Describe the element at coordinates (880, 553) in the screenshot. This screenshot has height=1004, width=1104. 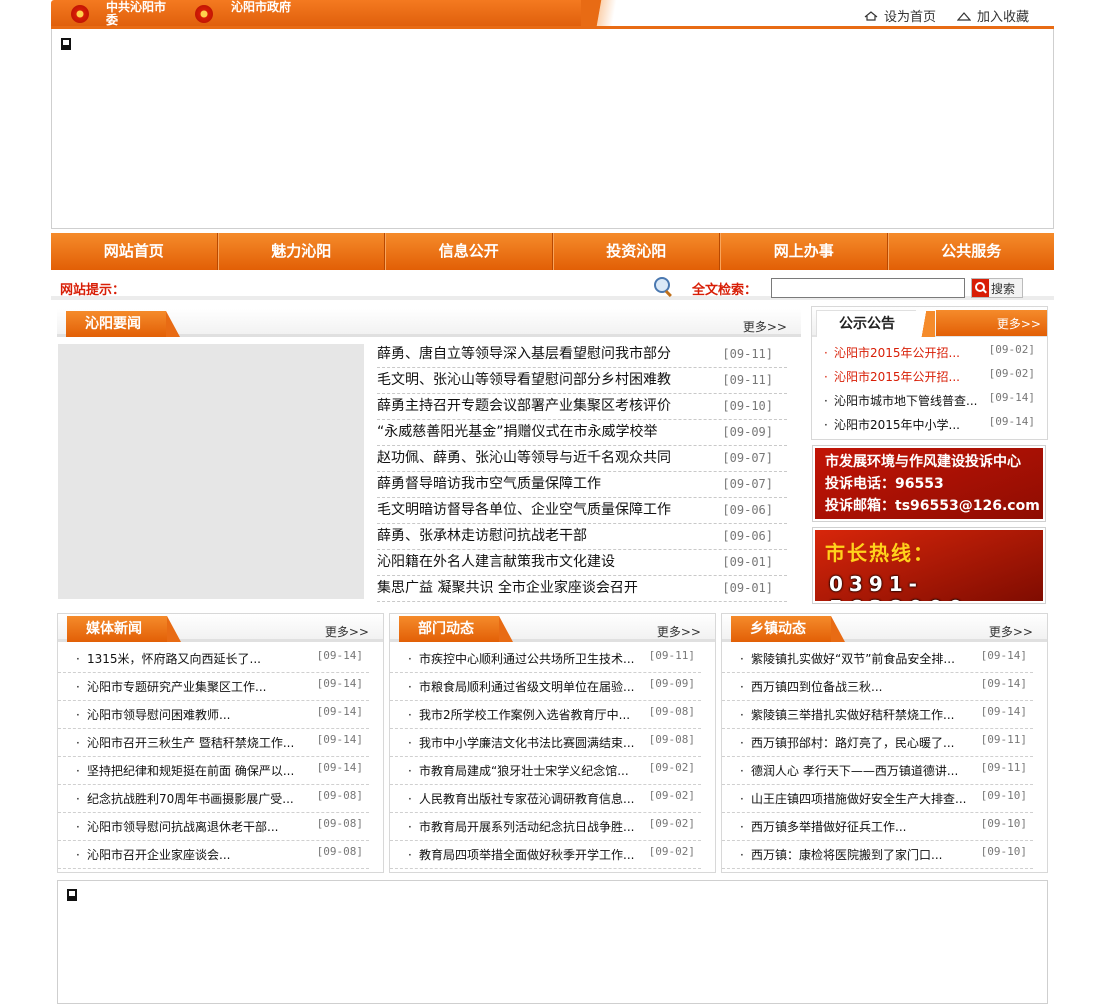
I see `mayor-hotline-title: 市长热线：` at that location.